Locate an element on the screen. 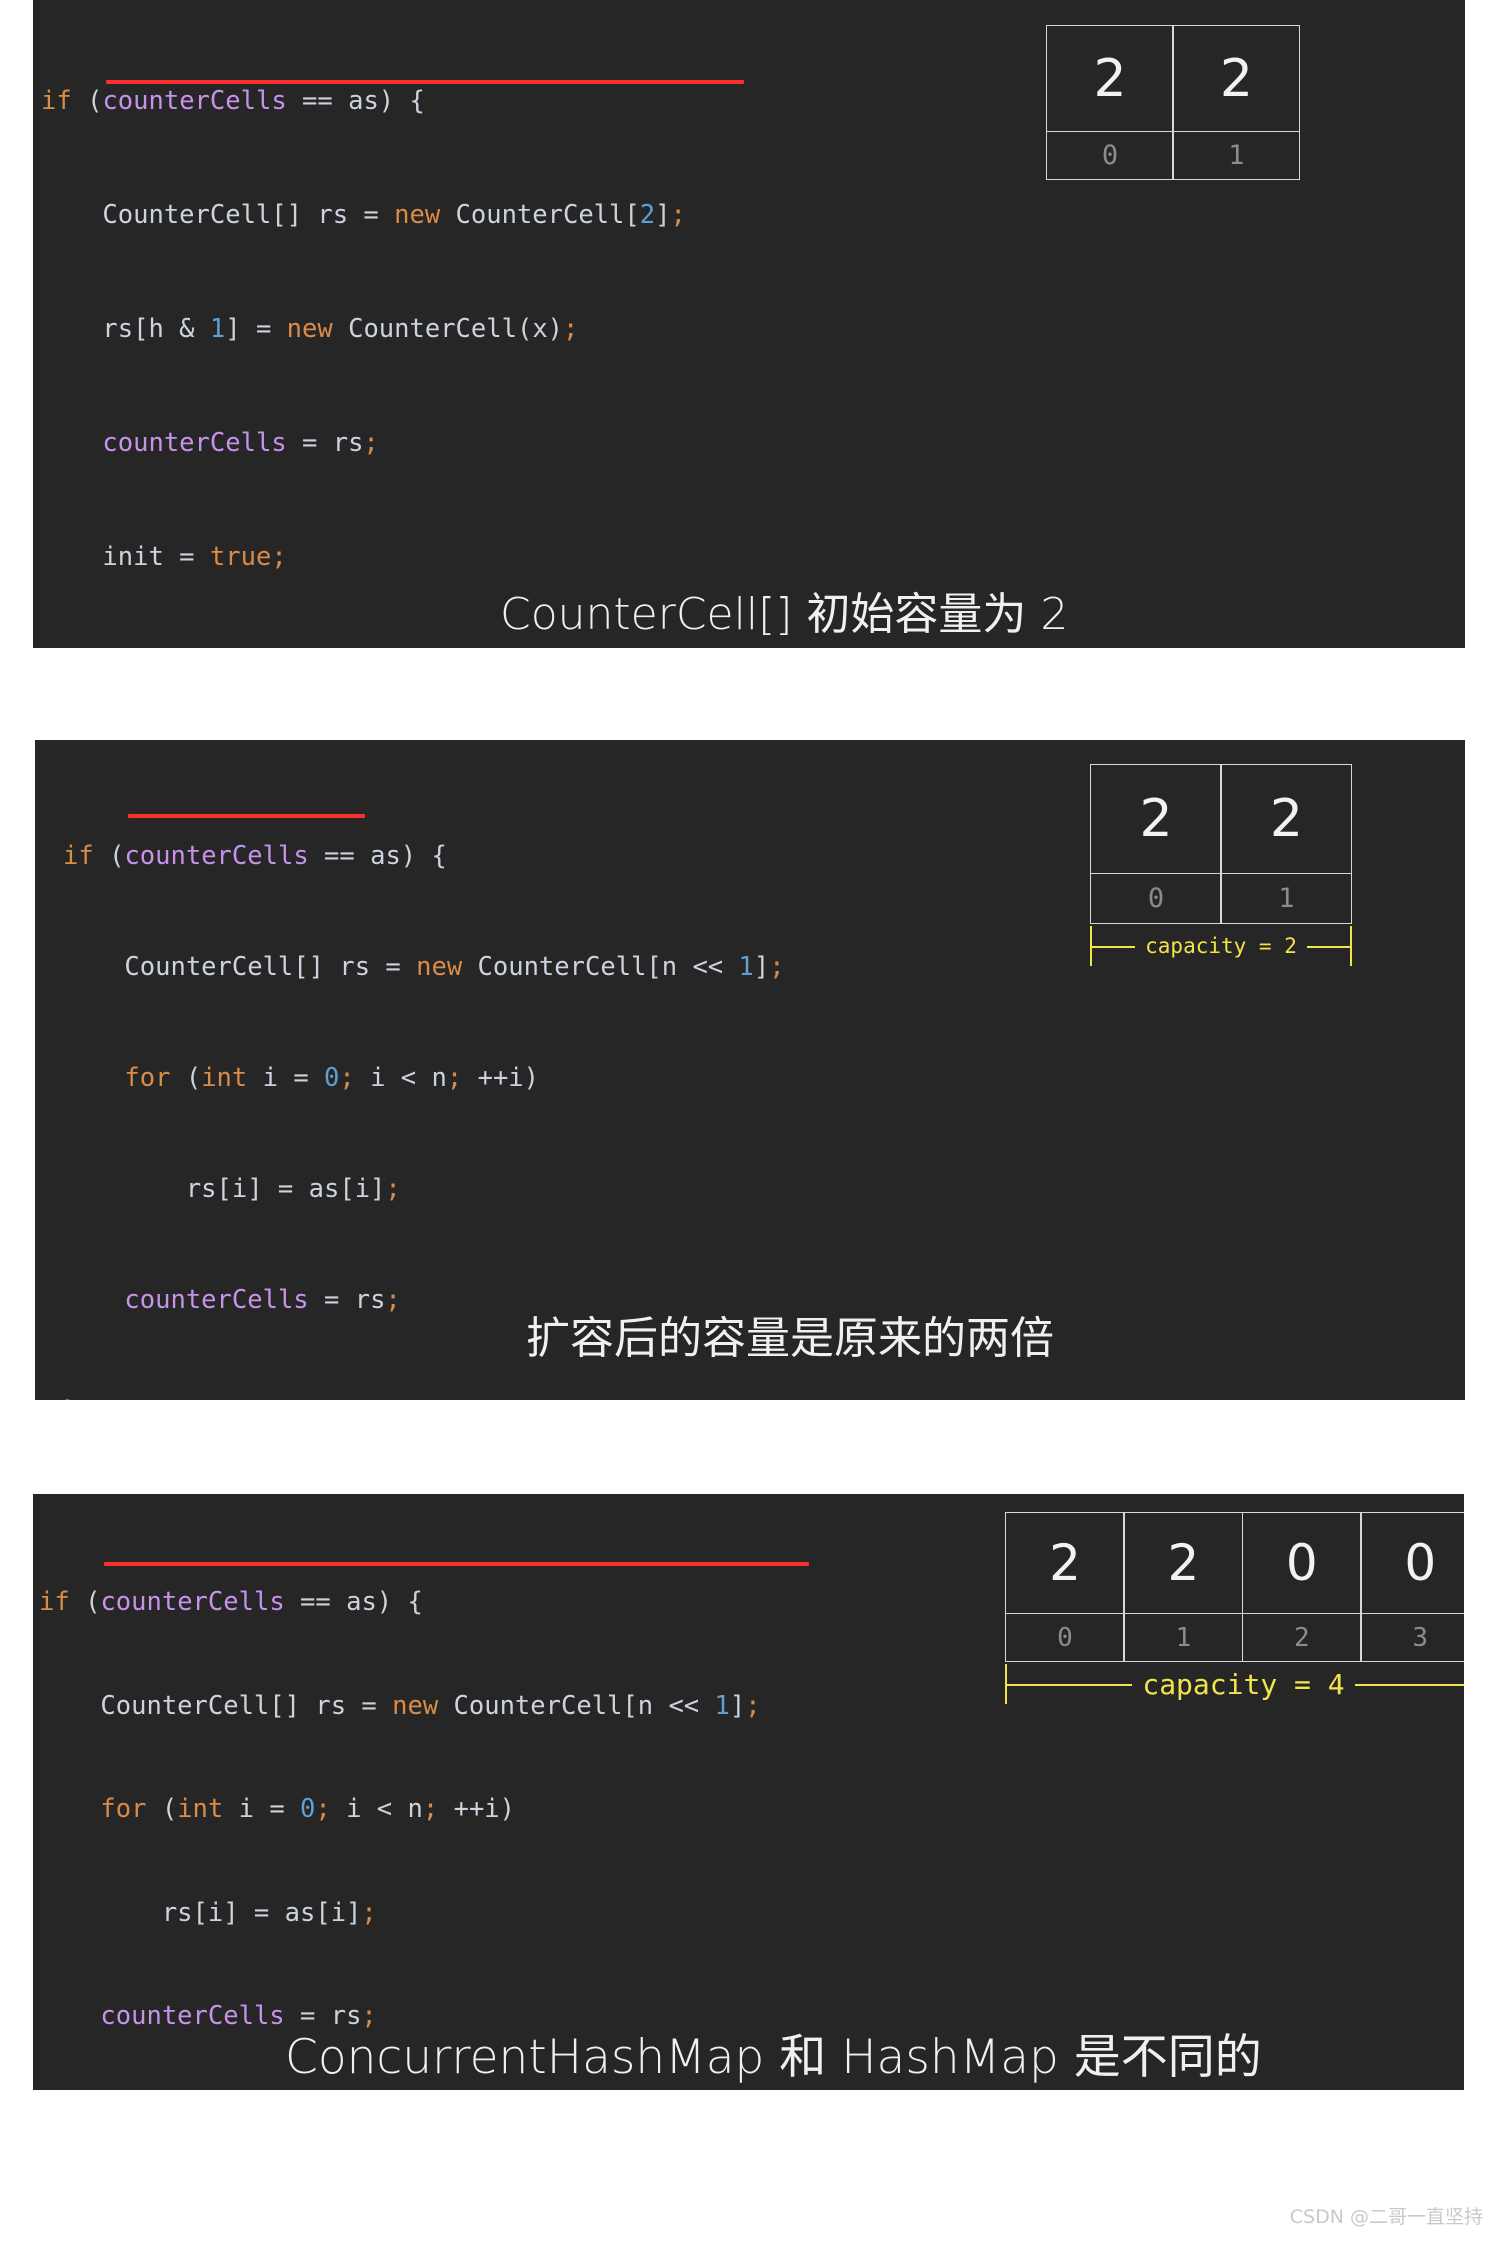 The width and height of the screenshot is (1497, 2241). panel-caption-1: CounterCell[] 初始容量为 2 is located at coordinates (784, 614).